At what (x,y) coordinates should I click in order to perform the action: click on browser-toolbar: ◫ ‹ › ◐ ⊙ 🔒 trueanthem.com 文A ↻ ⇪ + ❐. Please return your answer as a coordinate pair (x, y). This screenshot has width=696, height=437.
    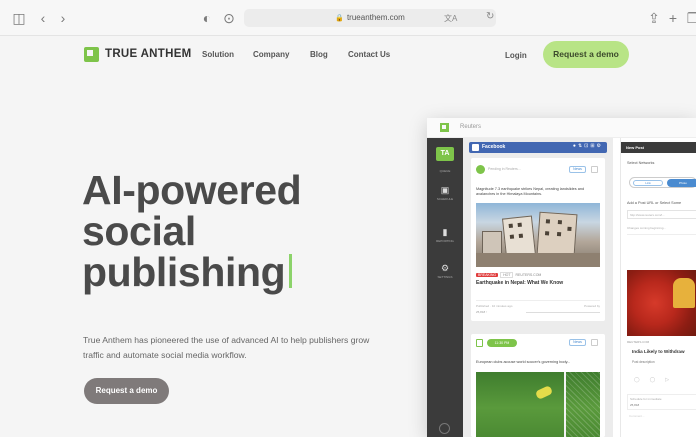
    Looking at the image, I should click on (348, 18).